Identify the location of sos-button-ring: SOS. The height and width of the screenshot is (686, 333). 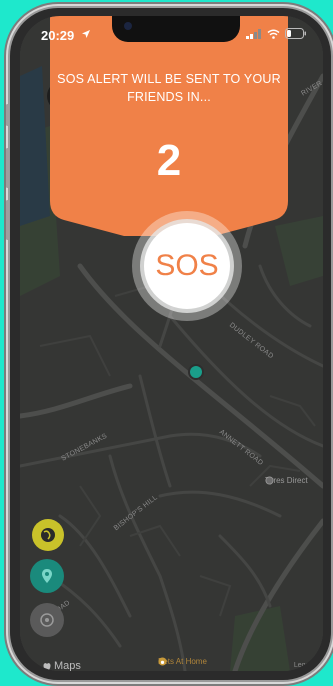
(187, 266).